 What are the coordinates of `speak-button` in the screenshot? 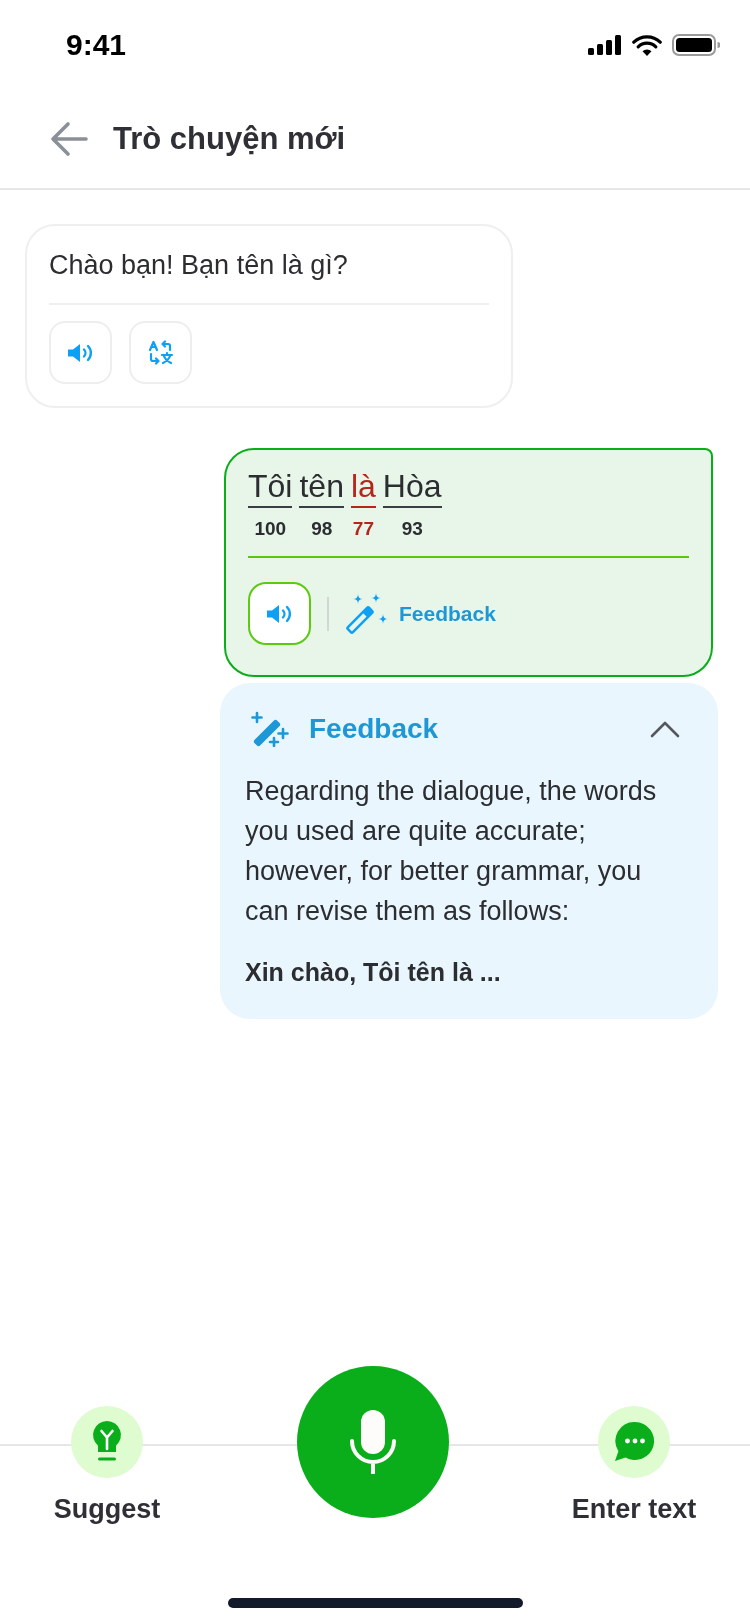 It's located at (279, 613).